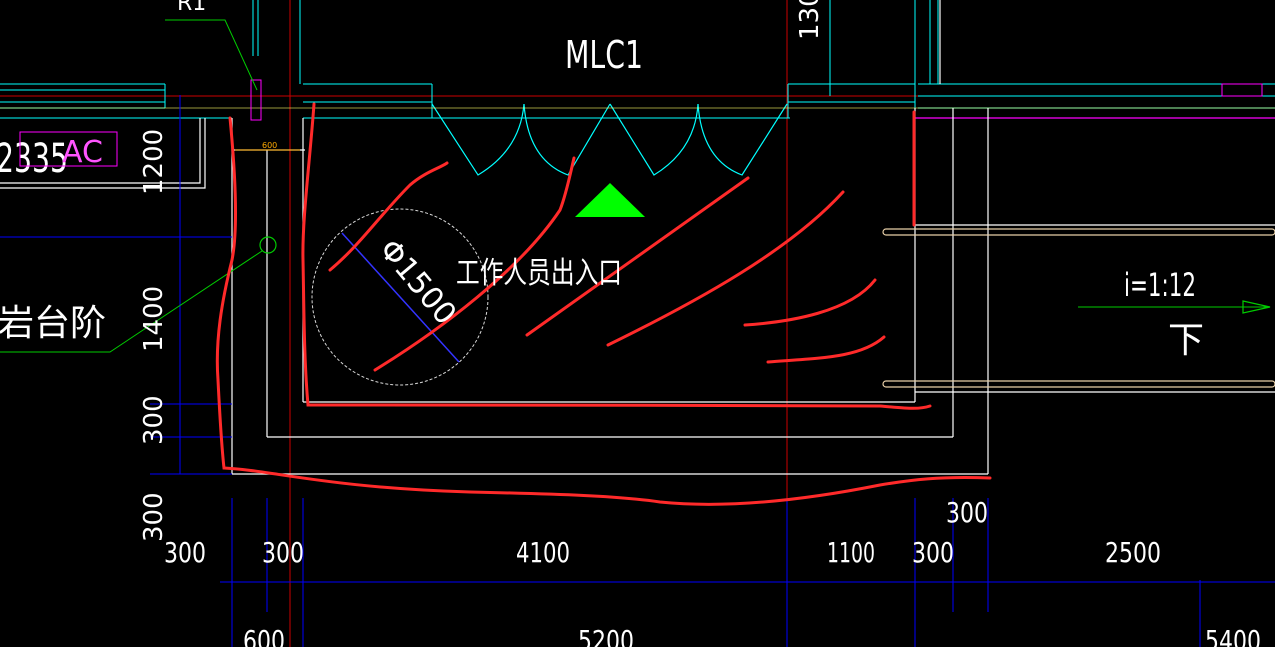  Describe the element at coordinates (610, 200) in the screenshot. I see `green-triangle-icon` at that location.